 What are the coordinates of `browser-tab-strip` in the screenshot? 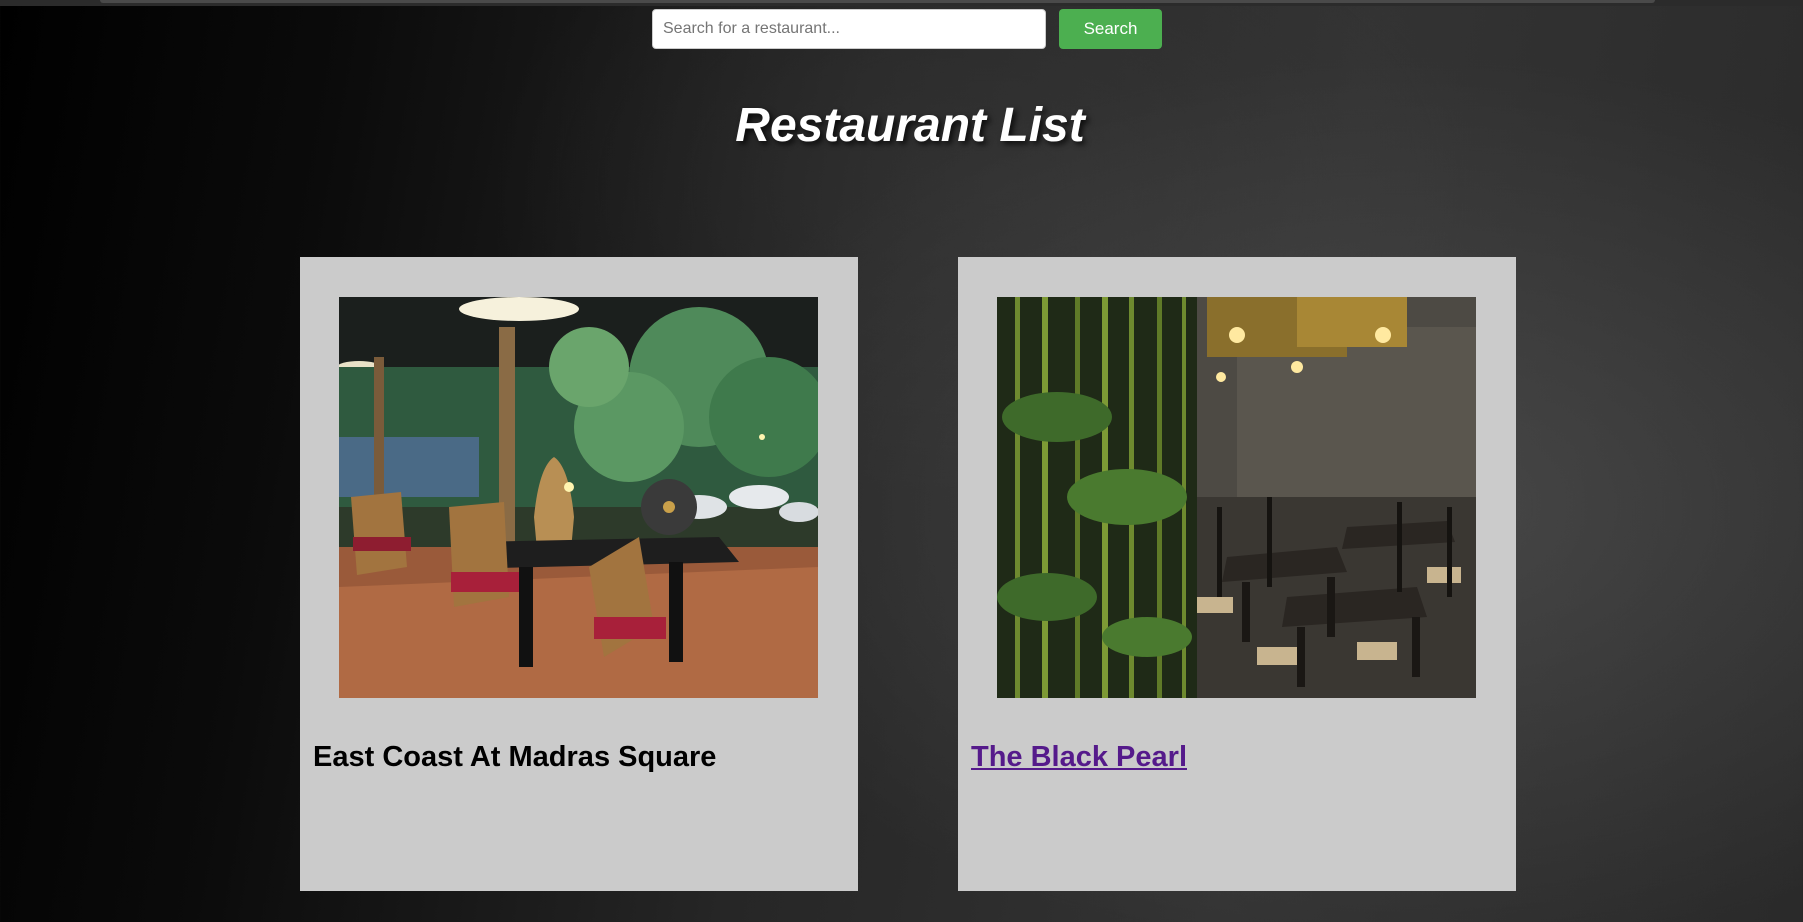 It's located at (877, 1).